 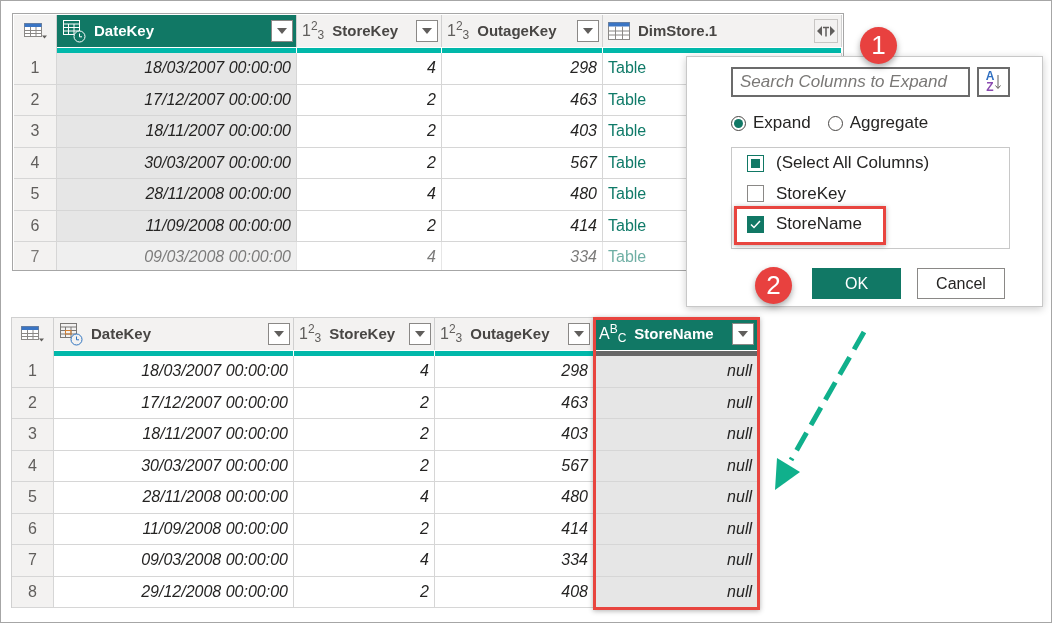 What do you see at coordinates (878, 123) in the screenshot?
I see `radio-option: Aggregate` at bounding box center [878, 123].